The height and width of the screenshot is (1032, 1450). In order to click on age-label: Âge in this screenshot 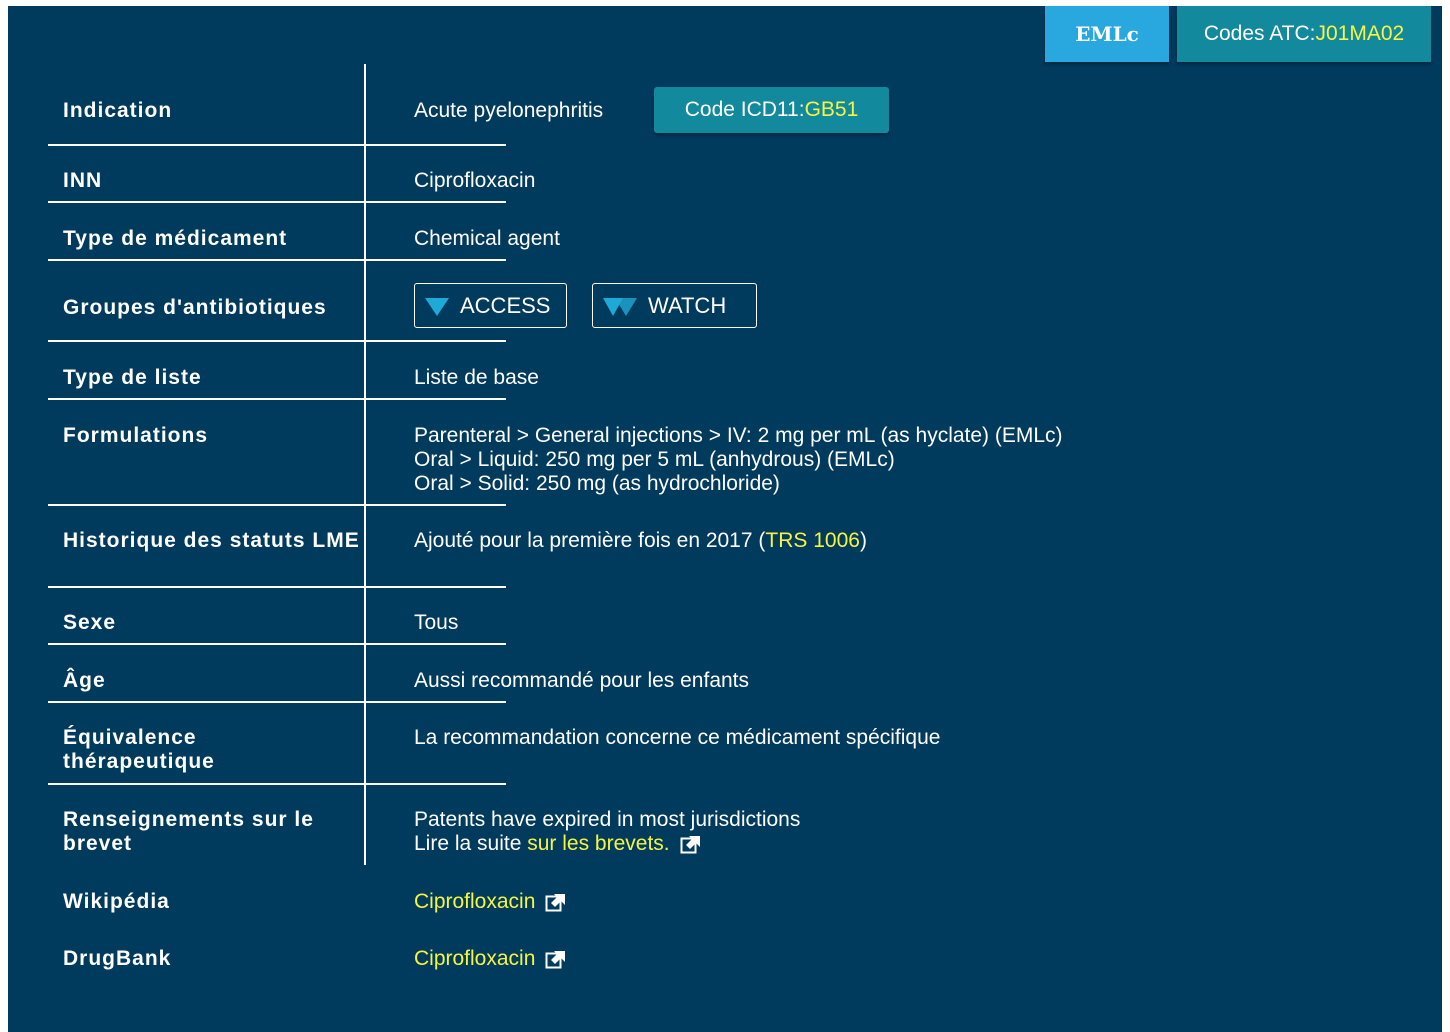, I will do `click(84, 680)`.